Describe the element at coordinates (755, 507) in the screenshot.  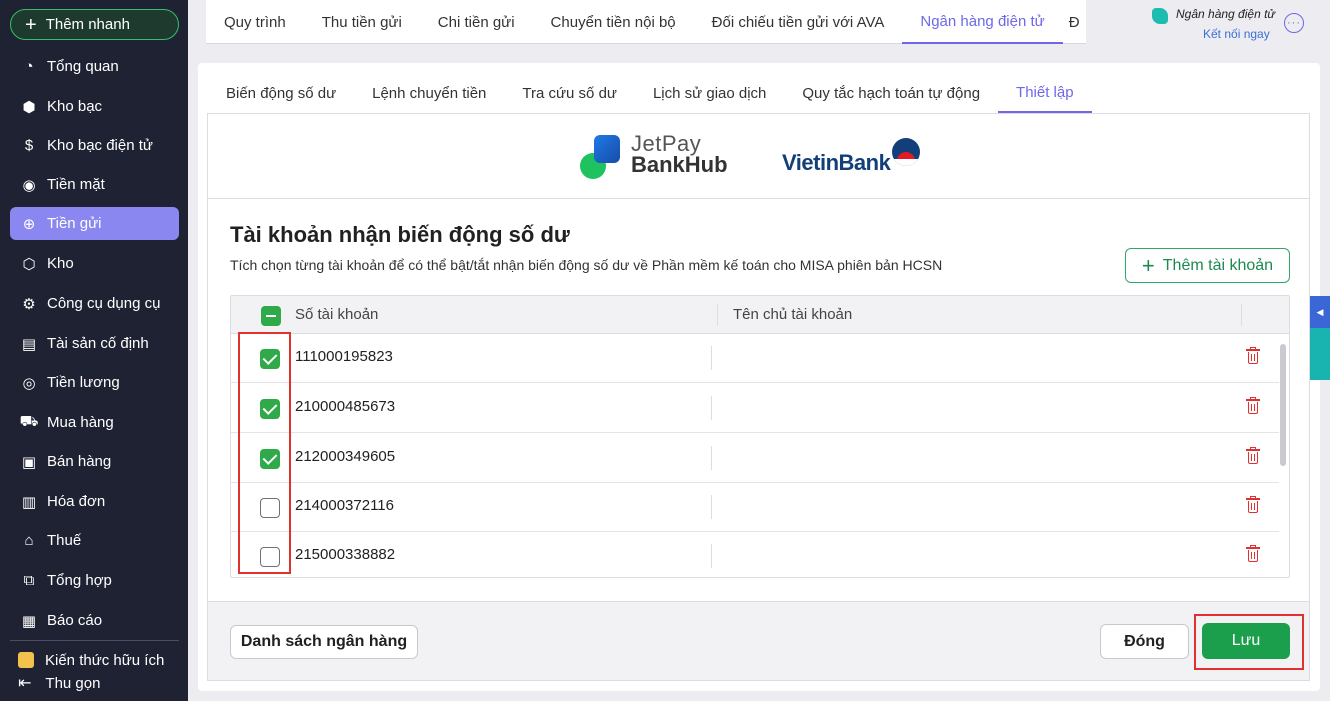
I see `table-row: 214000372116` at that location.